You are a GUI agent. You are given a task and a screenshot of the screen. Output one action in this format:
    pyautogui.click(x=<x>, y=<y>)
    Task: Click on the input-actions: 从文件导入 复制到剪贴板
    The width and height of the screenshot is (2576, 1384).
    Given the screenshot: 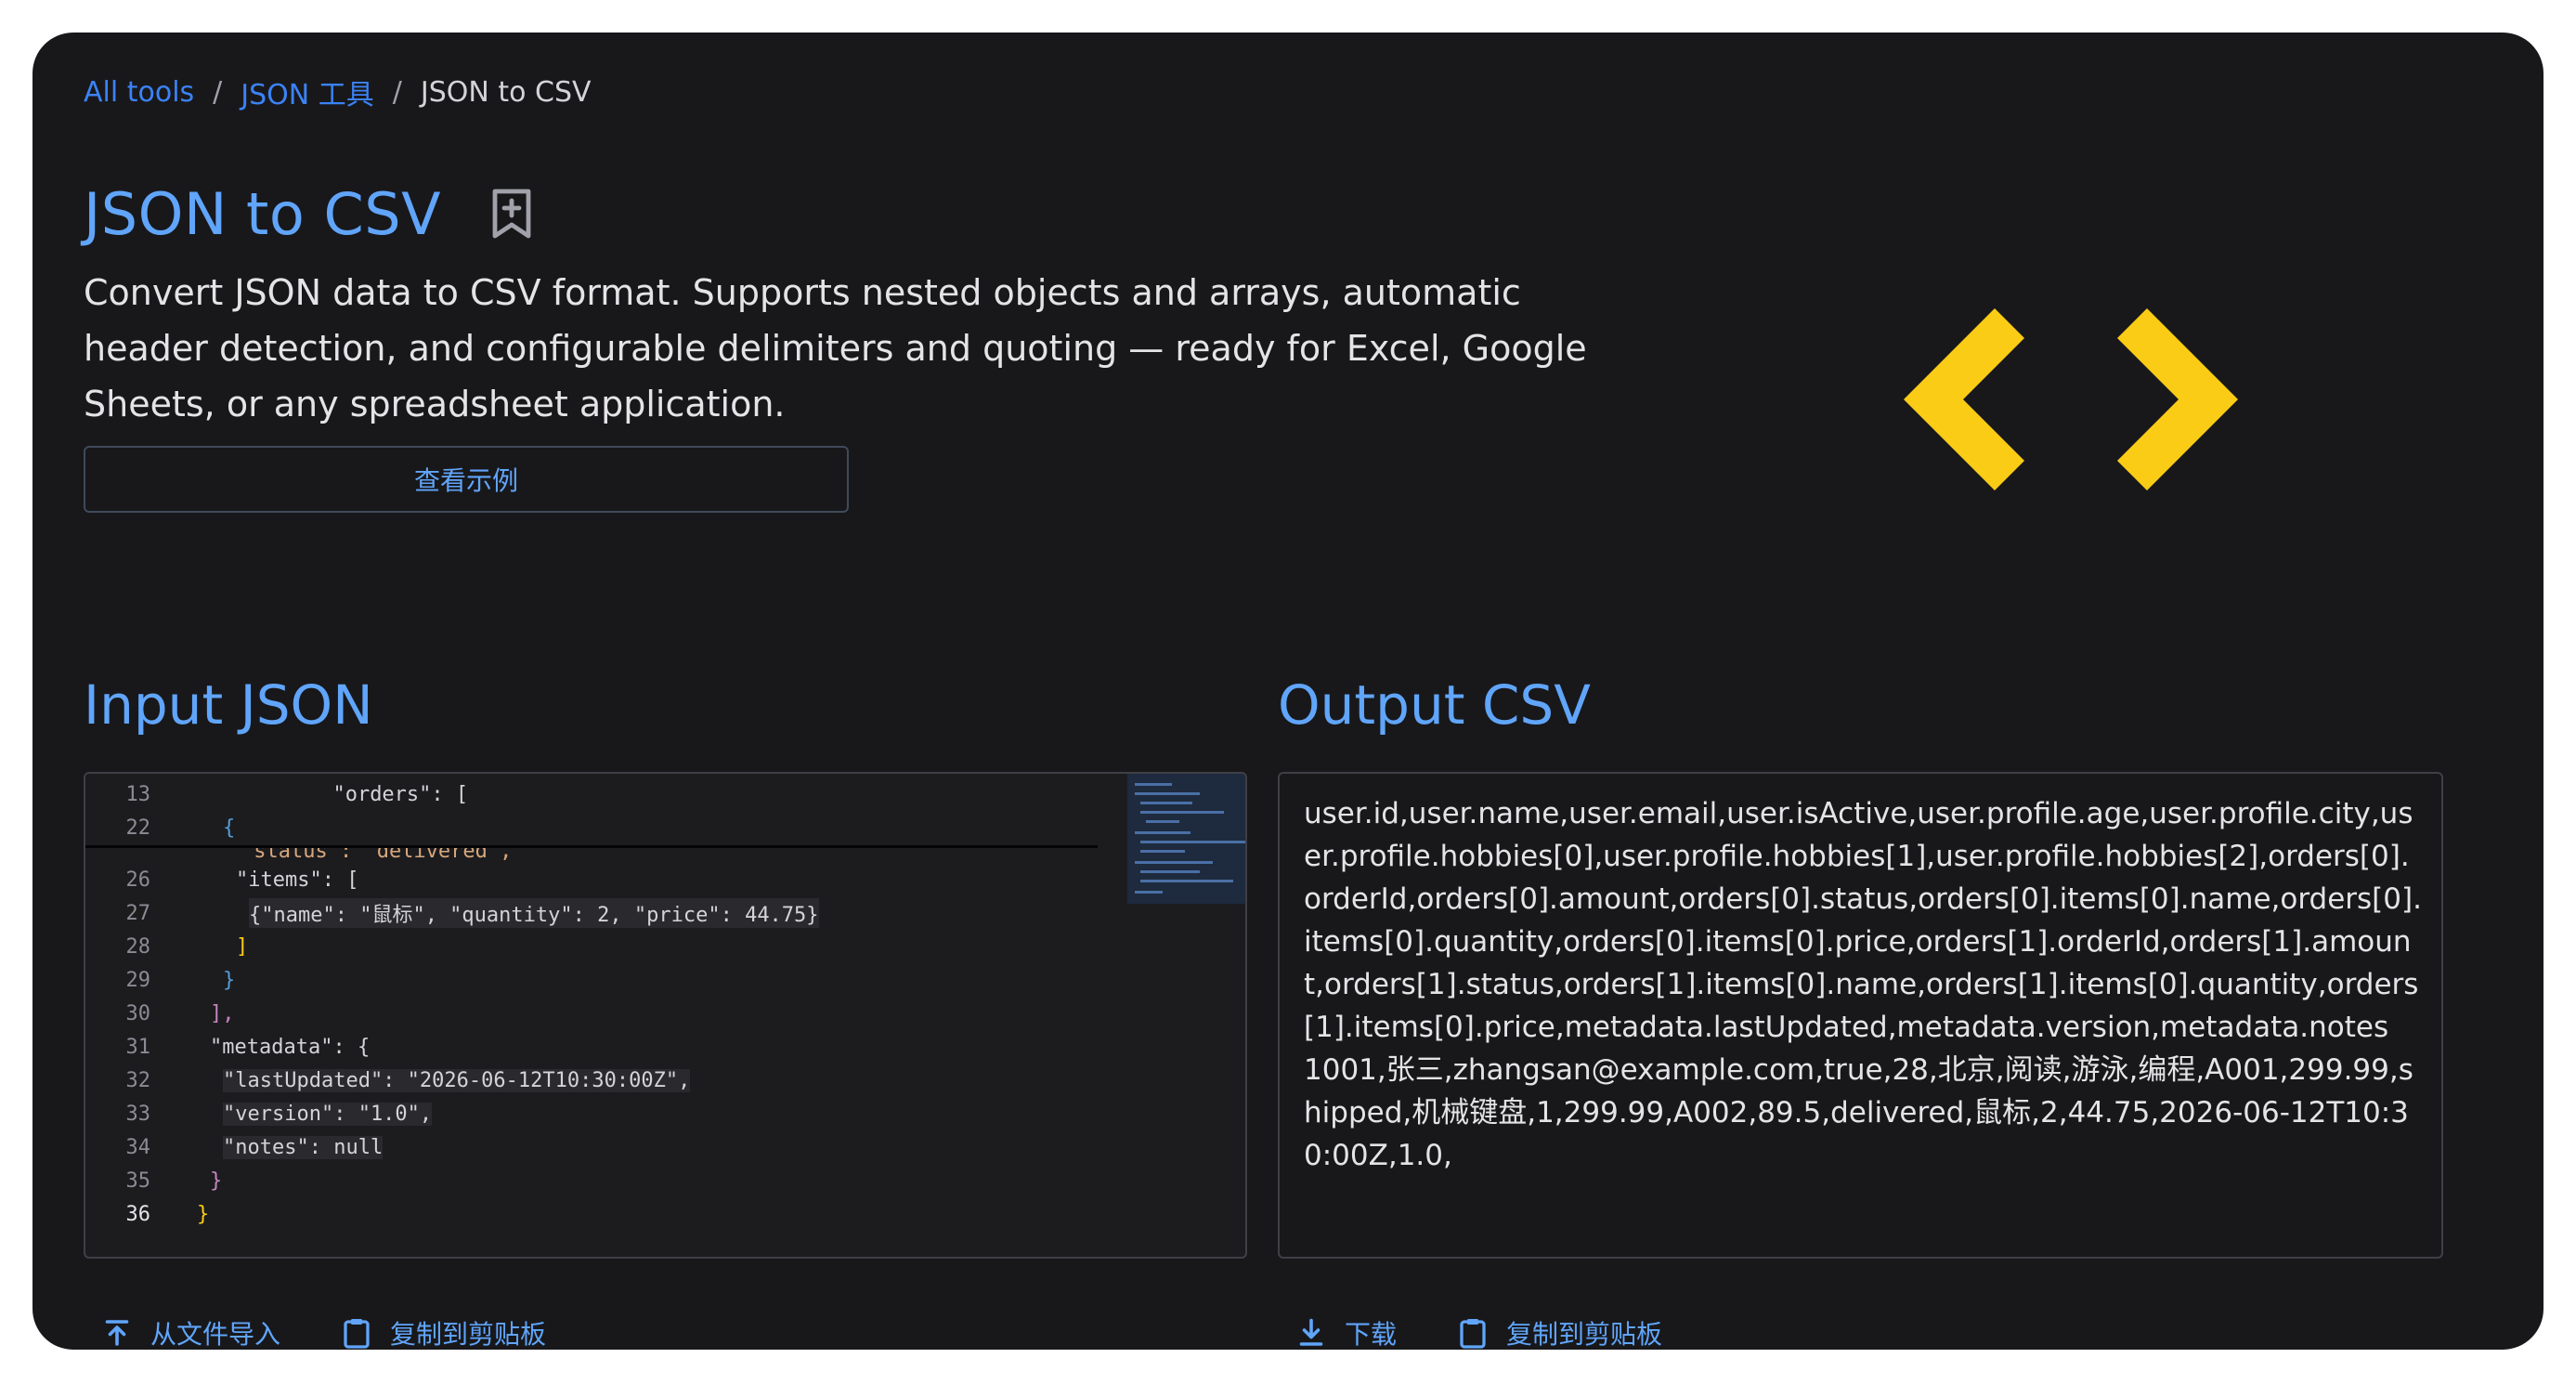 What is the action you would take?
    pyautogui.click(x=336, y=1327)
    